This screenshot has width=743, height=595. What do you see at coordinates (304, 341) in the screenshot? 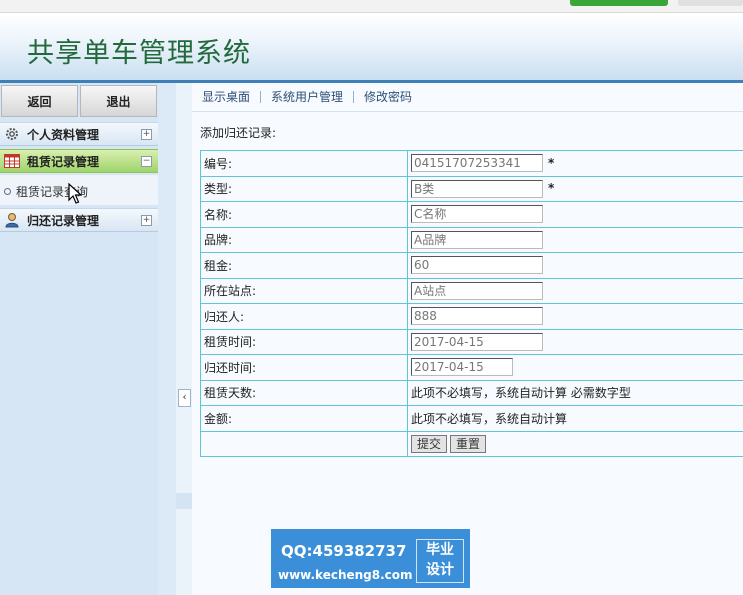
I see `field-label: 租赁时间:` at bounding box center [304, 341].